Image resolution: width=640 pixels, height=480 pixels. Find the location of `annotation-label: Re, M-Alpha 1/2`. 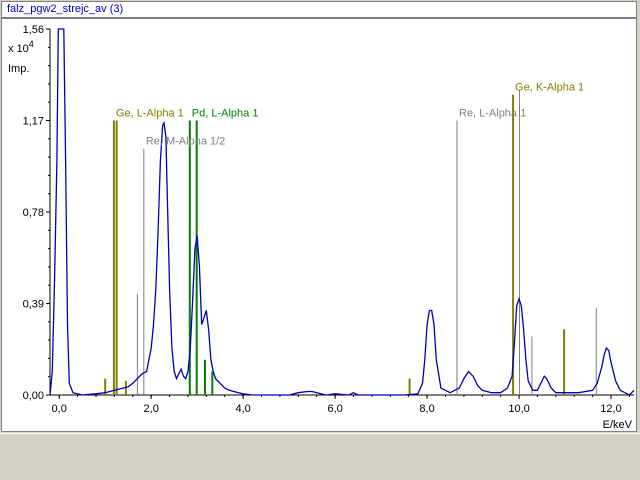

annotation-label: Re, M-Alpha 1/2 is located at coordinates (185, 142).